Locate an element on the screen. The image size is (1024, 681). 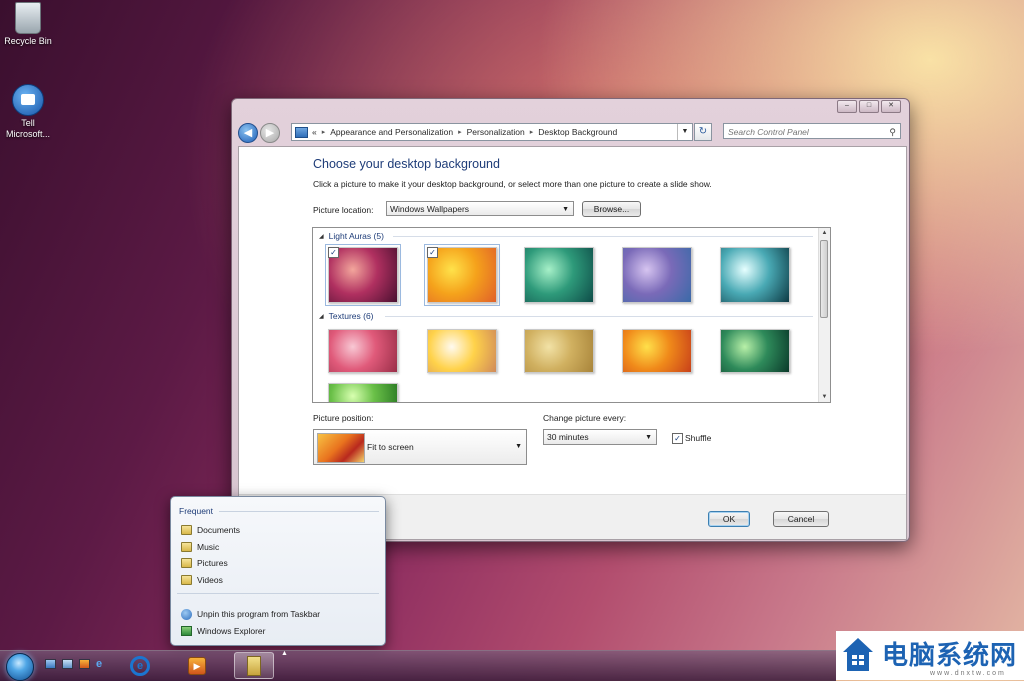
breadcrumb-overflow: « is located at coordinates (314, 132).